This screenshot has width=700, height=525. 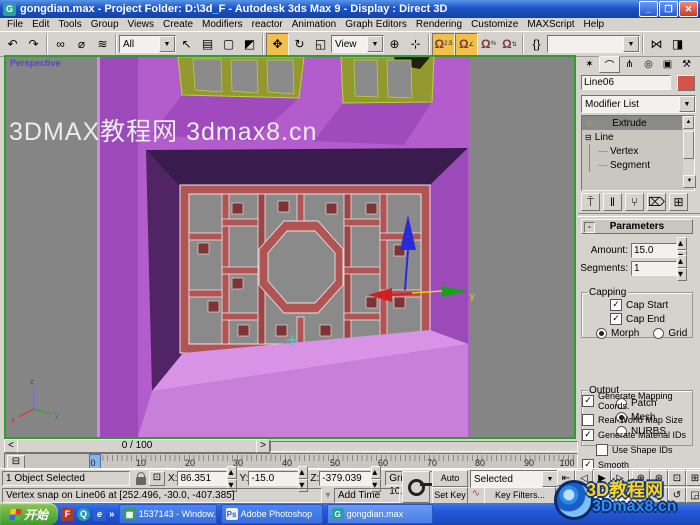 I want to click on mirror-icon: ⋈, so click(x=656, y=44).